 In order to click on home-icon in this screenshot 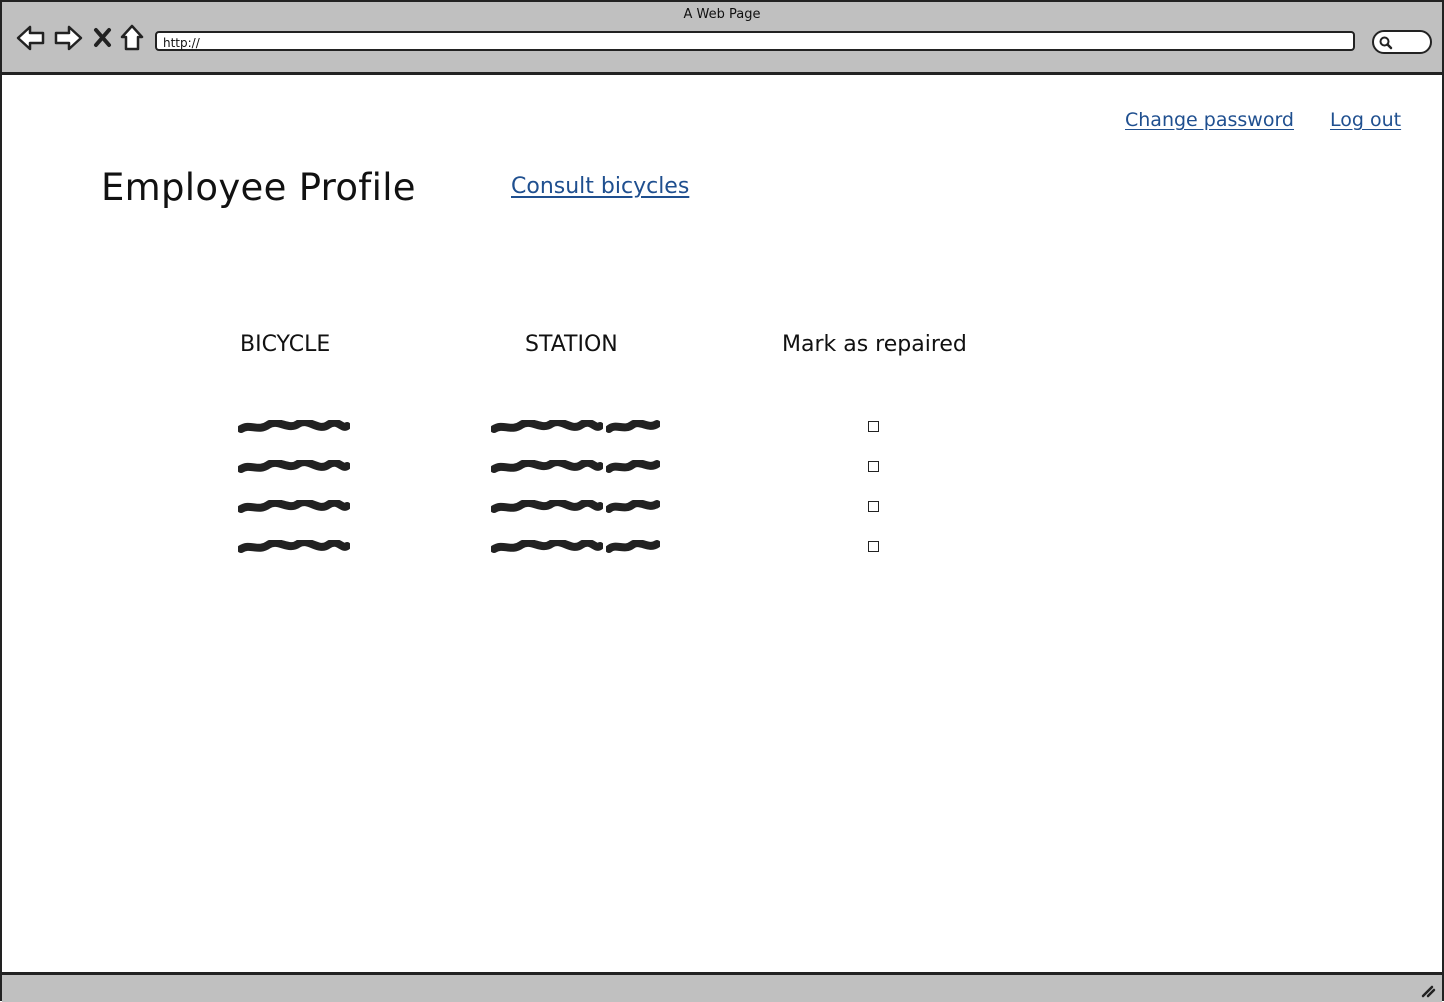, I will do `click(132, 38)`.